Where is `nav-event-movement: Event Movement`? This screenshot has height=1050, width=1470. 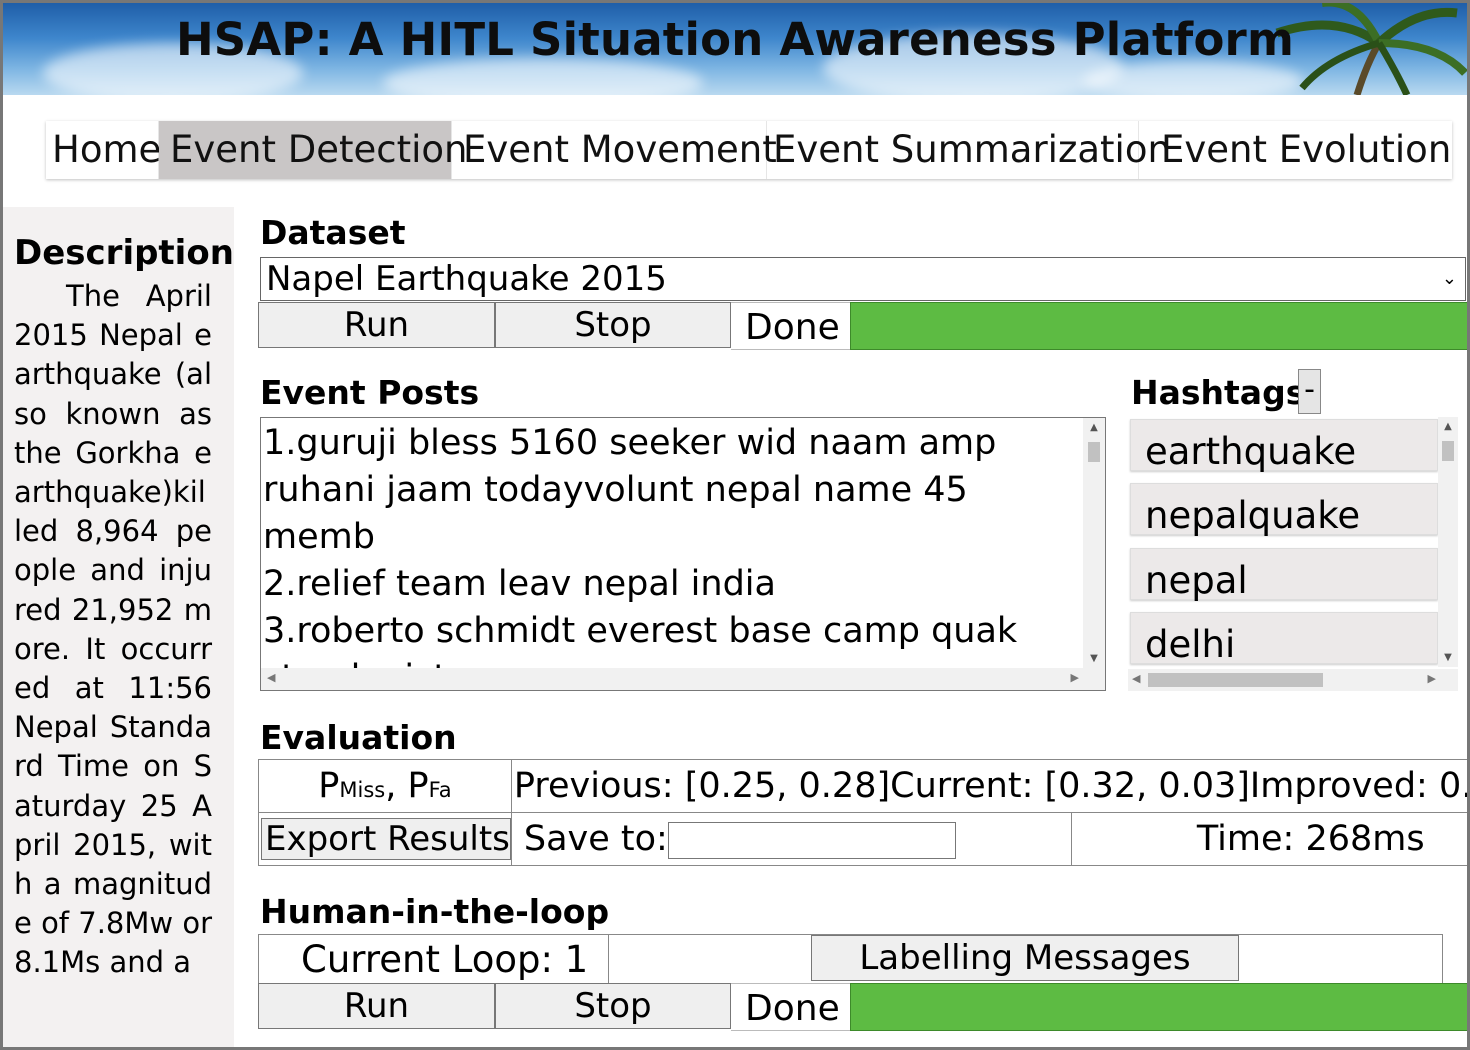 nav-event-movement: Event Movement is located at coordinates (614, 150).